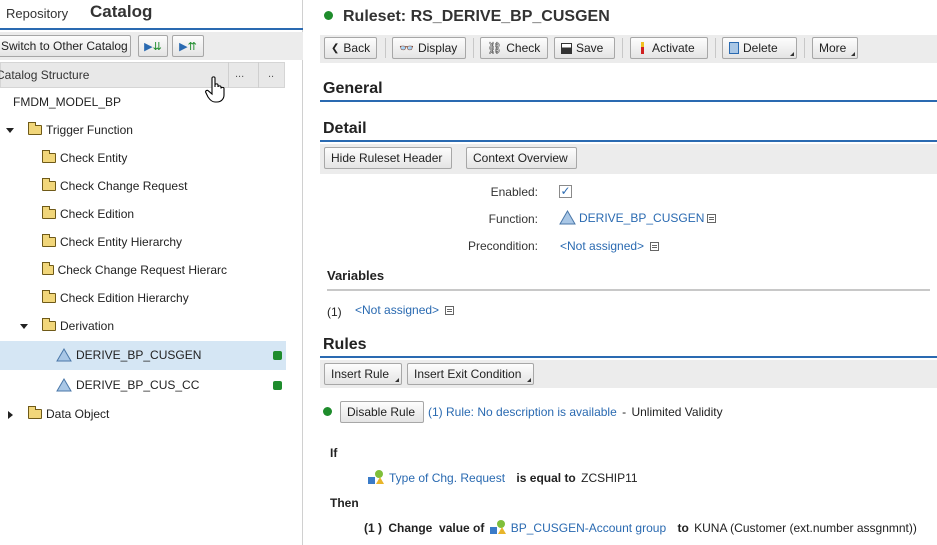 This screenshot has height=545, width=937. Describe the element at coordinates (566, 48) in the screenshot. I see `save-icon` at that location.